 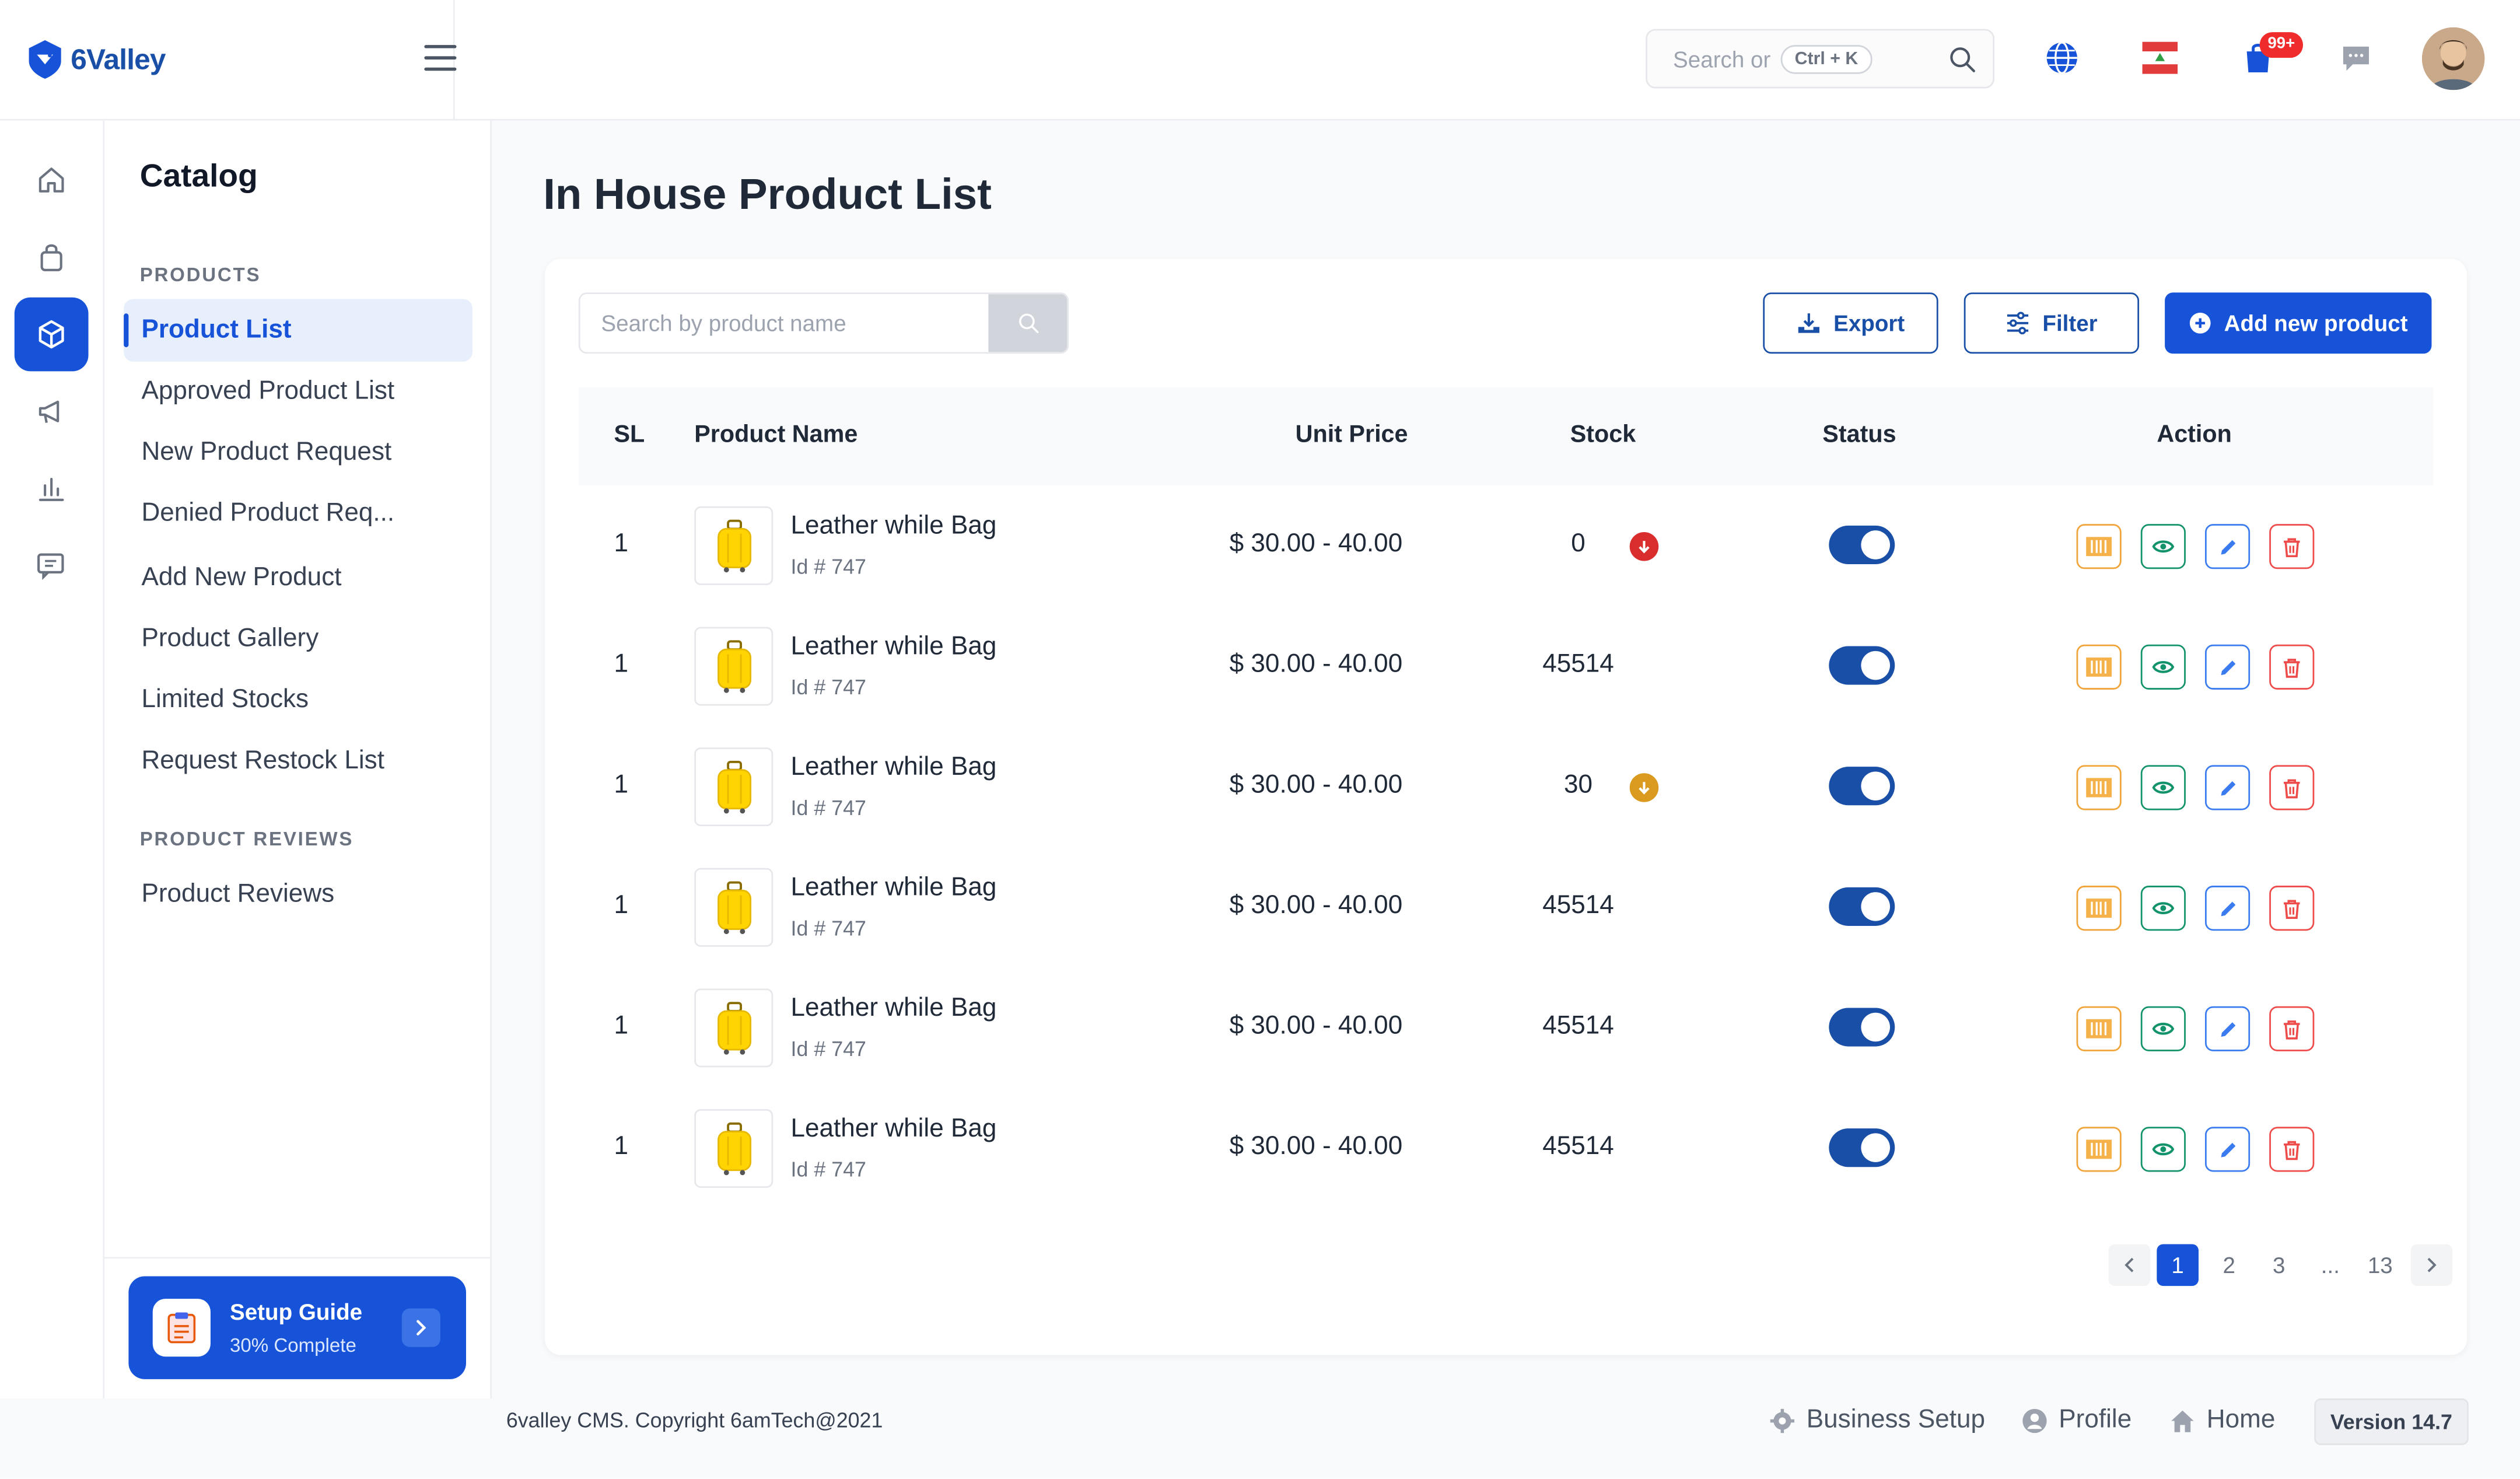 What do you see at coordinates (2453, 58) in the screenshot?
I see `user-avatar` at bounding box center [2453, 58].